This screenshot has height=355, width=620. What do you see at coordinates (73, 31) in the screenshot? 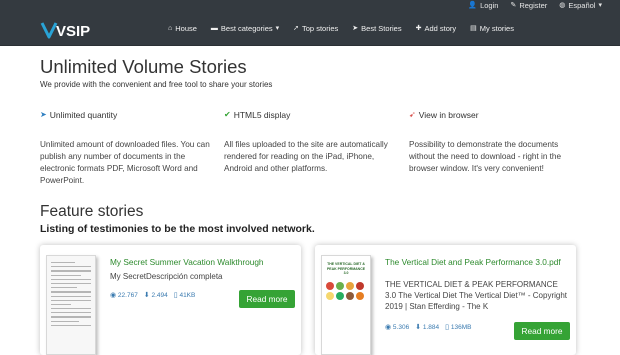
I see `logo-text: VSIP` at bounding box center [73, 31].